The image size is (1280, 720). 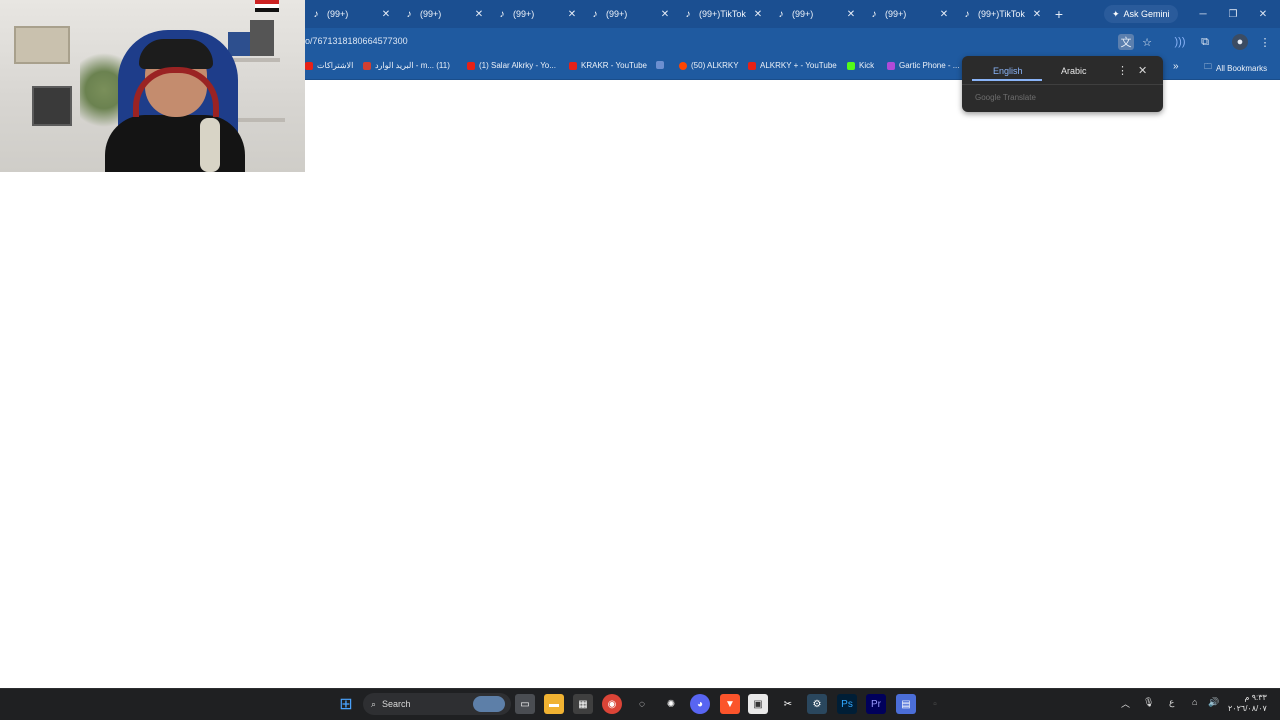 What do you see at coordinates (876, 704) in the screenshot?
I see `premiere-icon: Pr` at bounding box center [876, 704].